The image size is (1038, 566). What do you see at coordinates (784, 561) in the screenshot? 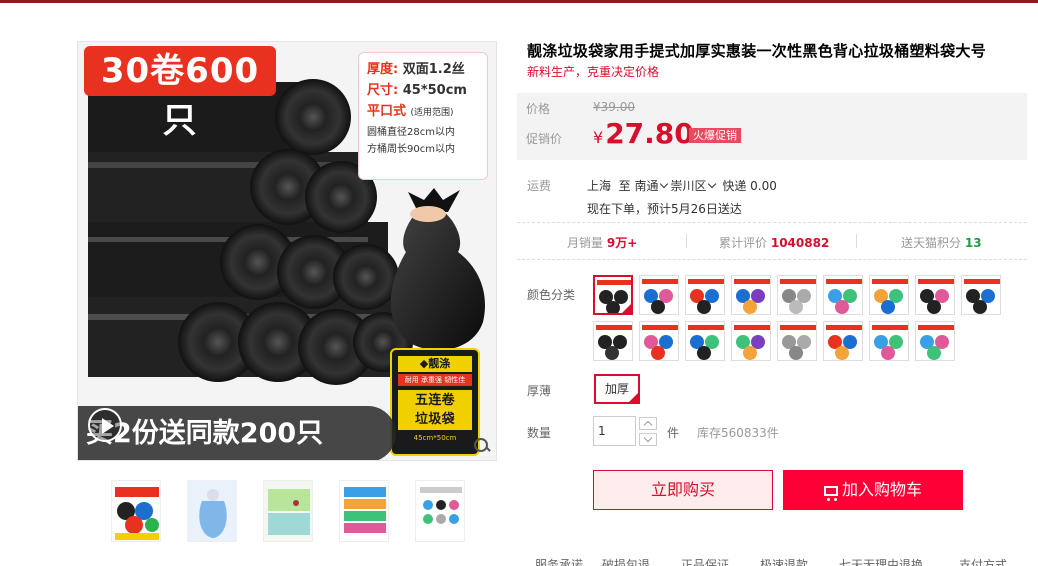
I see `service-item-4: 极速退款` at bounding box center [784, 561].